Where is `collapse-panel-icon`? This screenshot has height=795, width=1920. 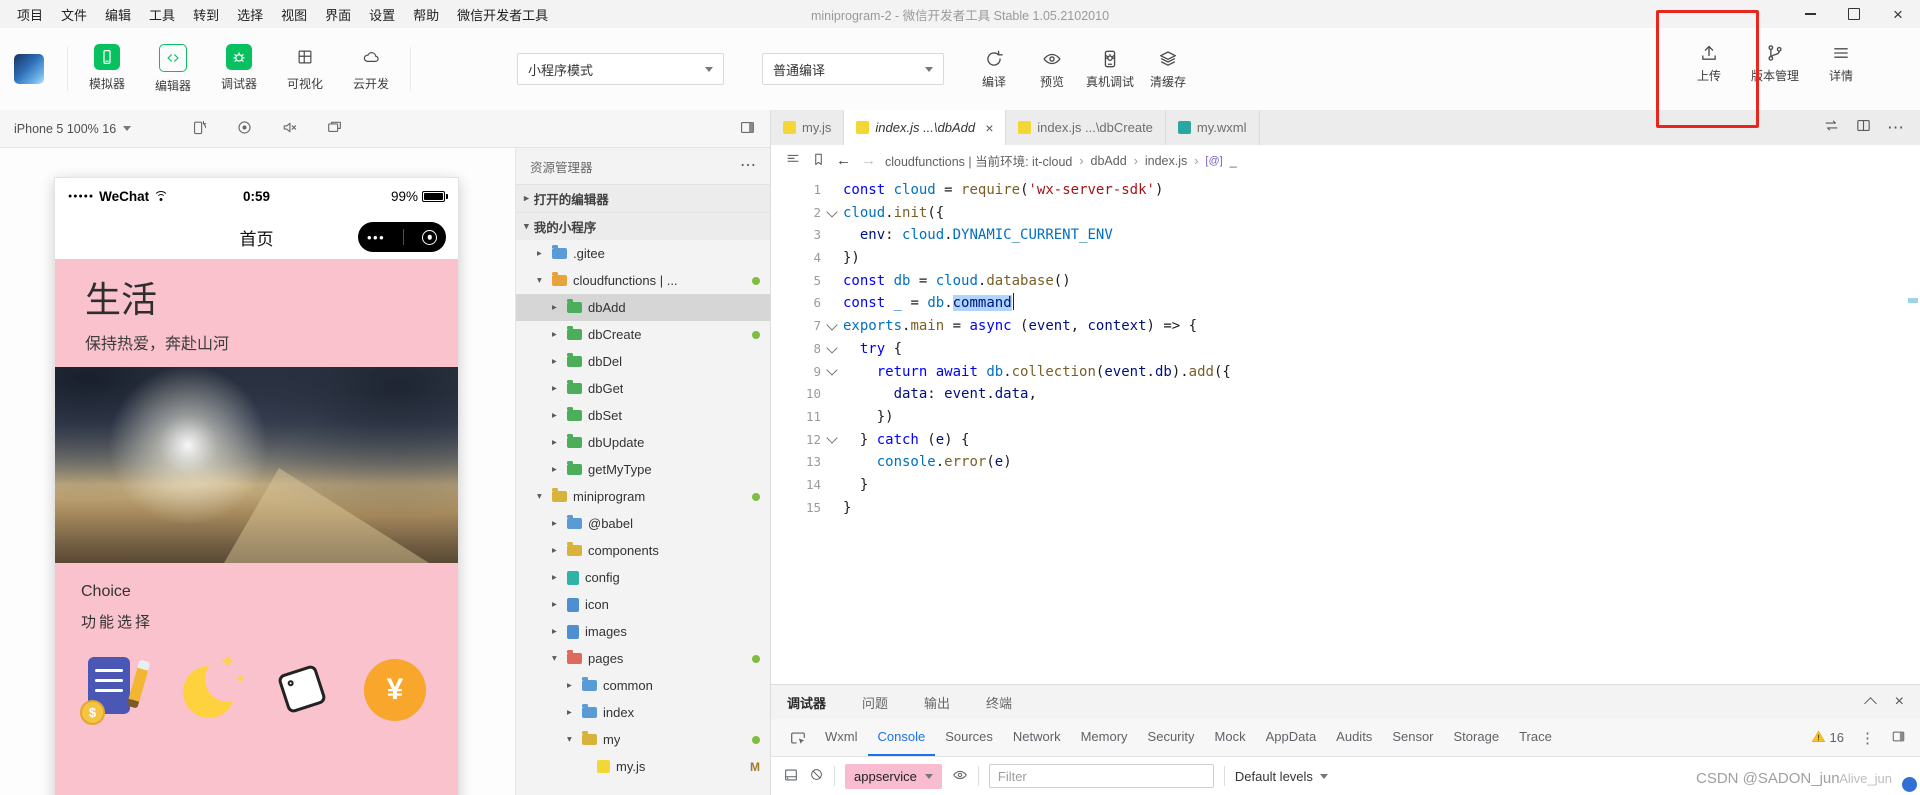
collapse-panel-icon is located at coordinates (1870, 703).